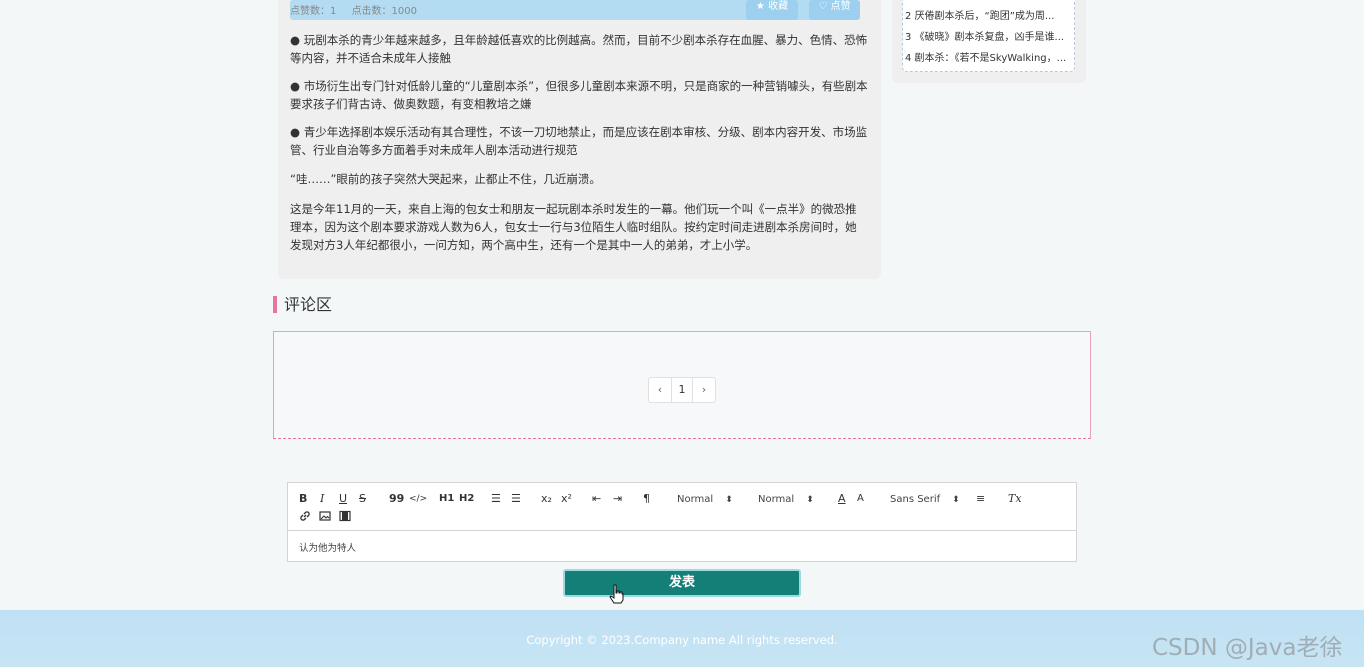  Describe the element at coordinates (343, 499) in the screenshot. I see `underline-button: U` at that location.